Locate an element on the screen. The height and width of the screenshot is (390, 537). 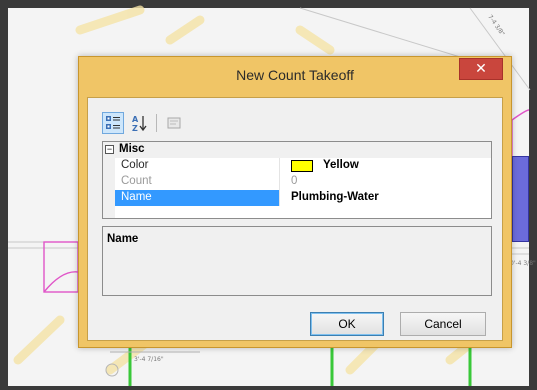
property-pages-icon is located at coordinates (174, 123).